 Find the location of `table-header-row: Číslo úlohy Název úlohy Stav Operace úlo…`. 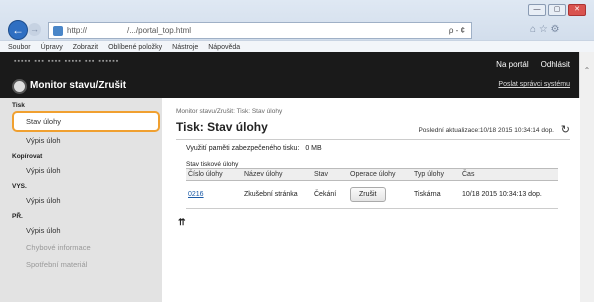

table-header-row: Číslo úlohy Název úlohy Stav Operace úlo… is located at coordinates (372, 174).